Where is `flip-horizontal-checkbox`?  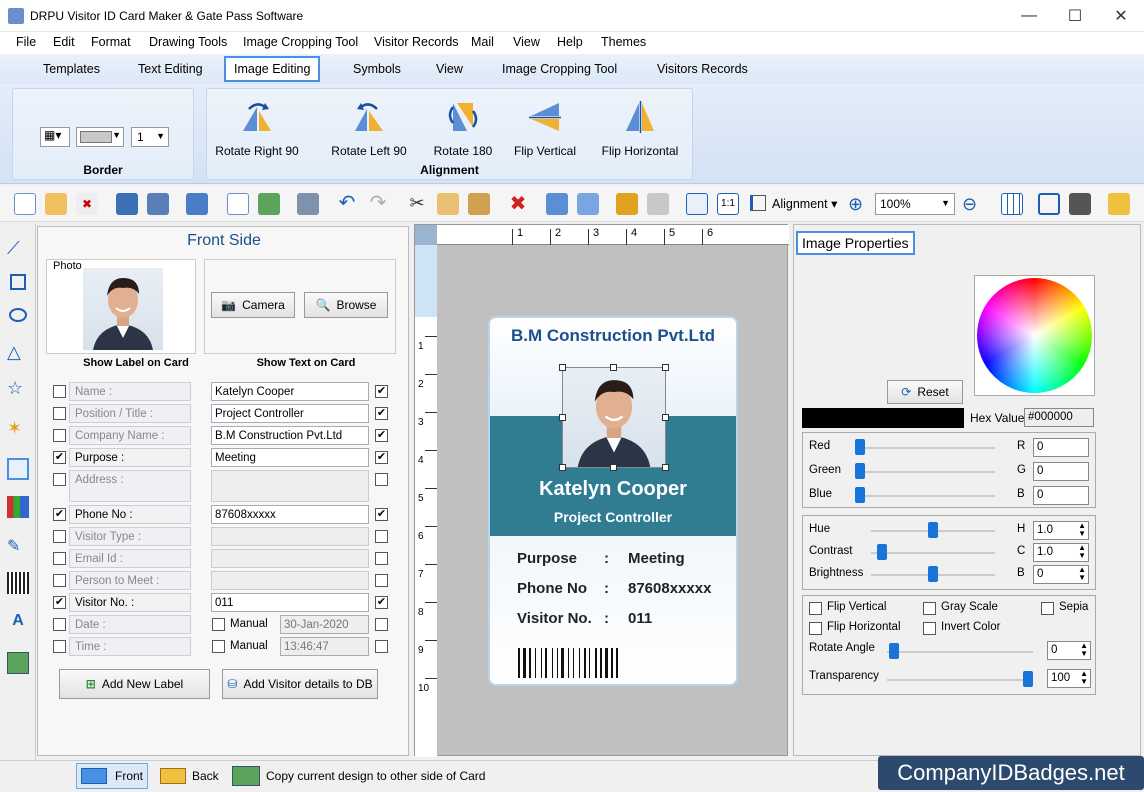 flip-horizontal-checkbox is located at coordinates (815, 628).